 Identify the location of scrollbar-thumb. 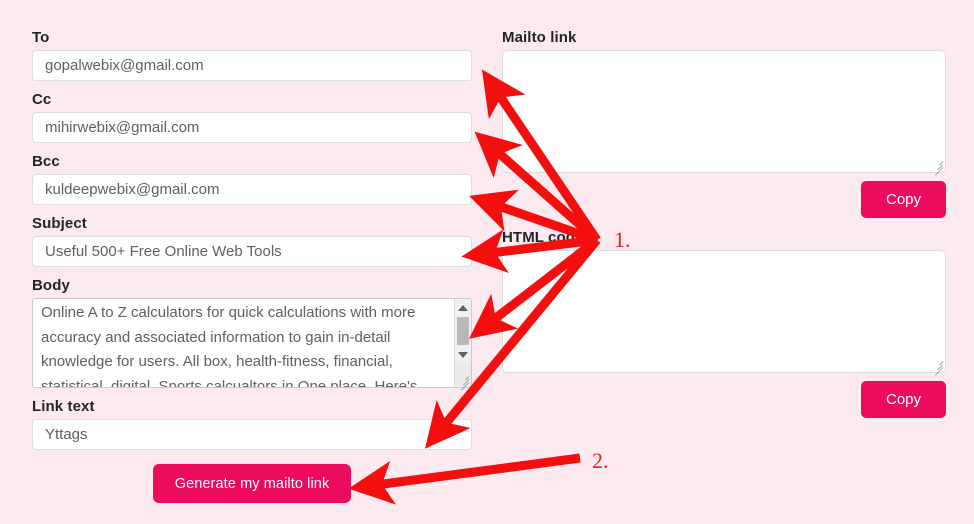
(463, 331).